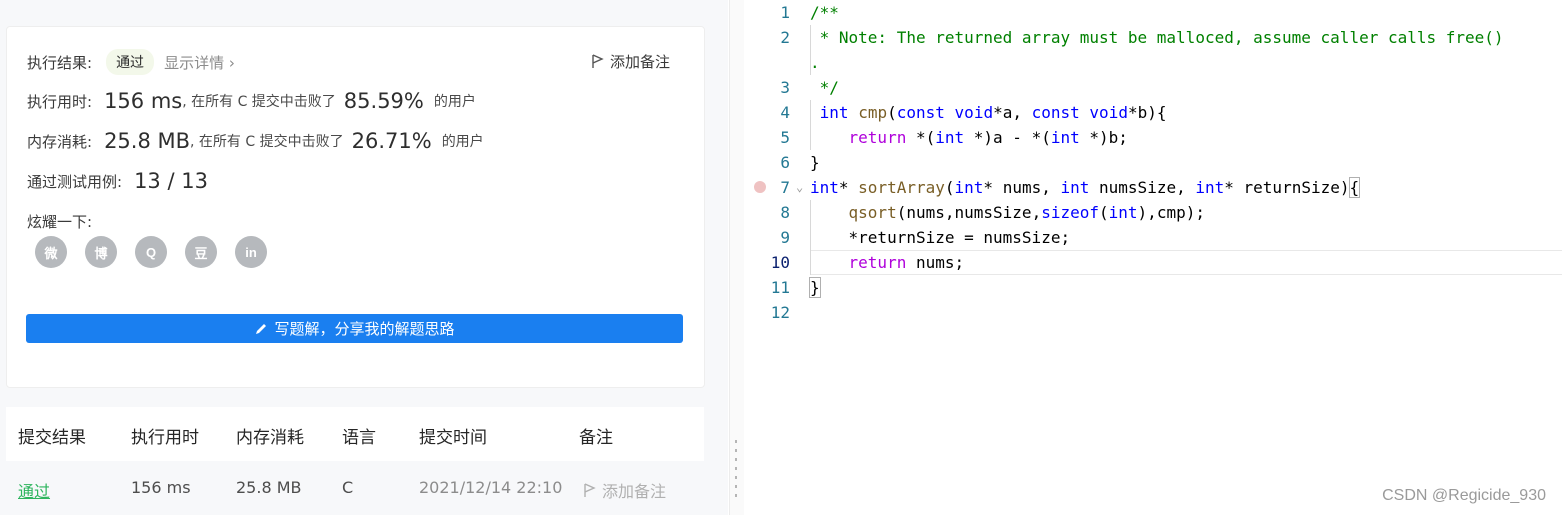 The width and height of the screenshot is (1562, 515). What do you see at coordinates (60, 101) in the screenshot?
I see `runtime-label: 执行用时:` at bounding box center [60, 101].